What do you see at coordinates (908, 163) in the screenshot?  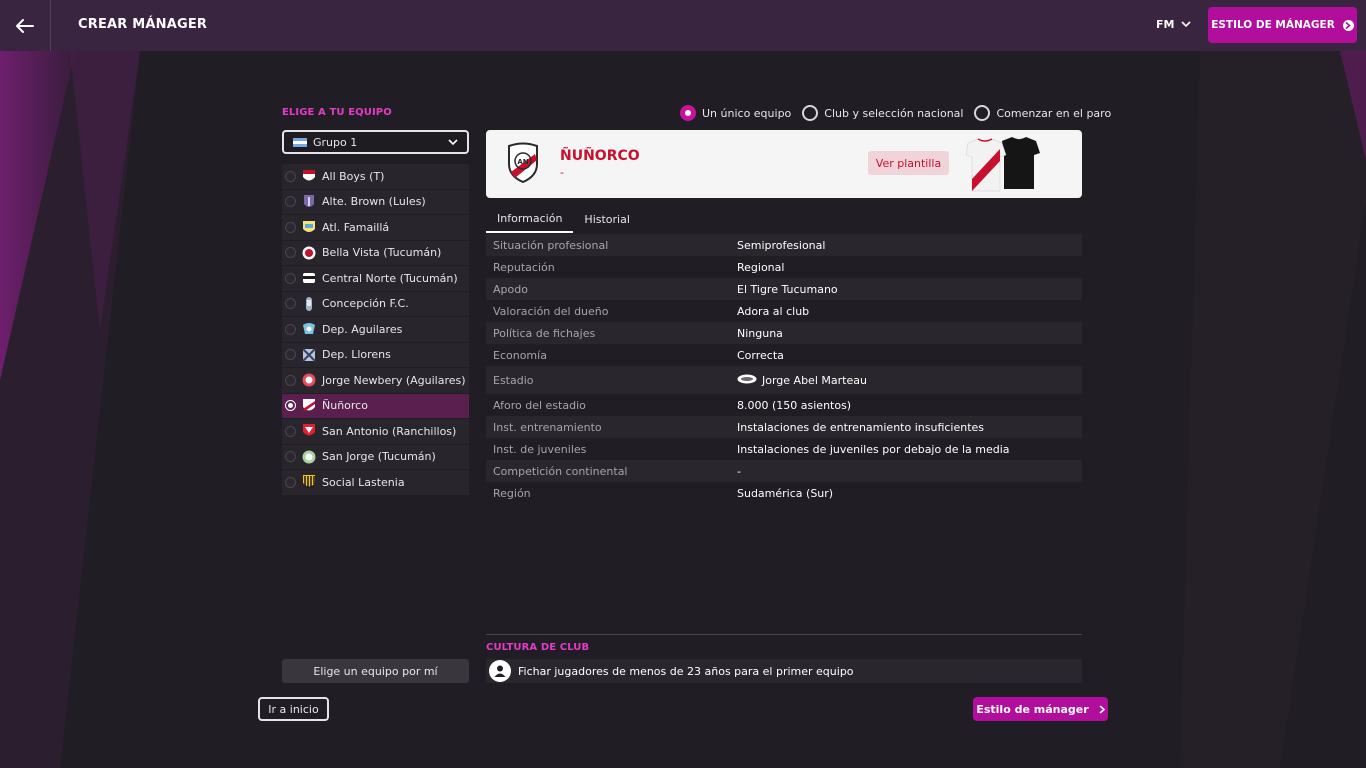 I see `view-squad-button: Ver plantilla` at bounding box center [908, 163].